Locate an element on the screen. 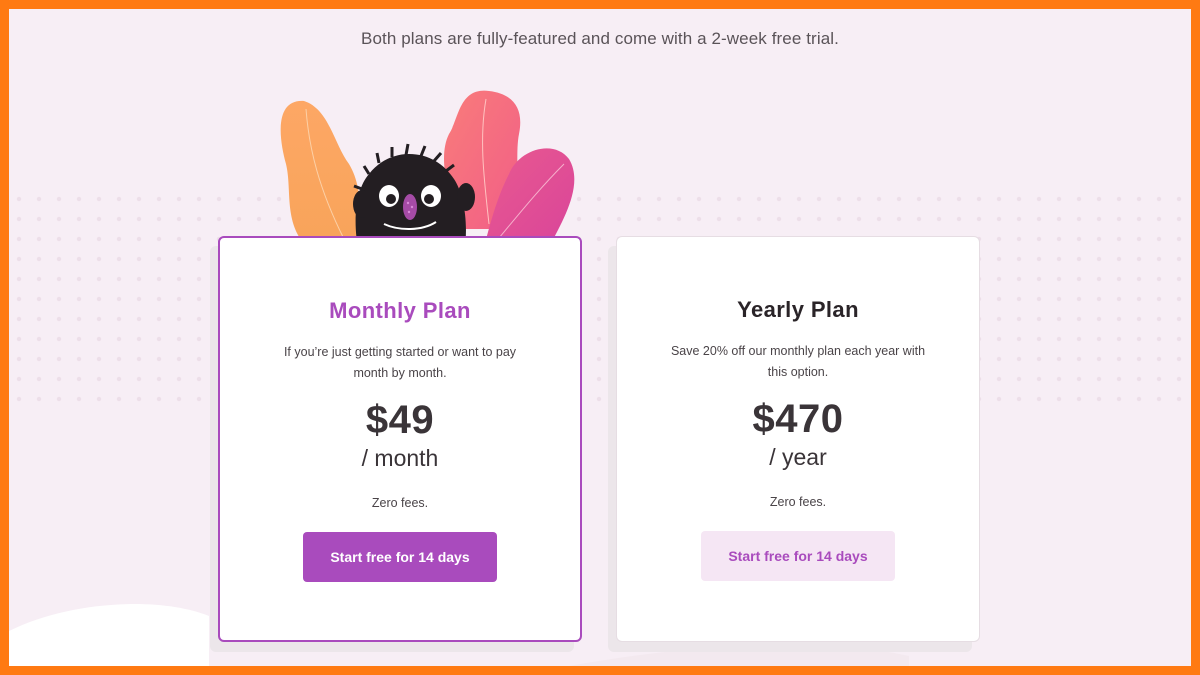 The width and height of the screenshot is (1200, 675). plan-period: / year is located at coordinates (798, 457).